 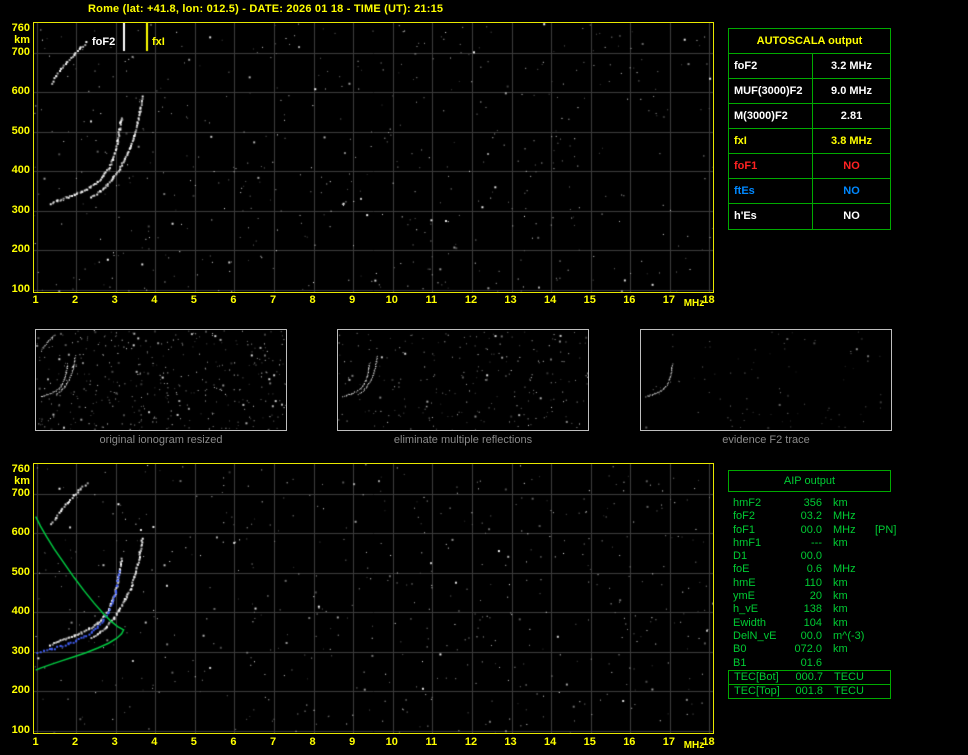 I want to click on x-tick-label: 2, so click(x=75, y=742).